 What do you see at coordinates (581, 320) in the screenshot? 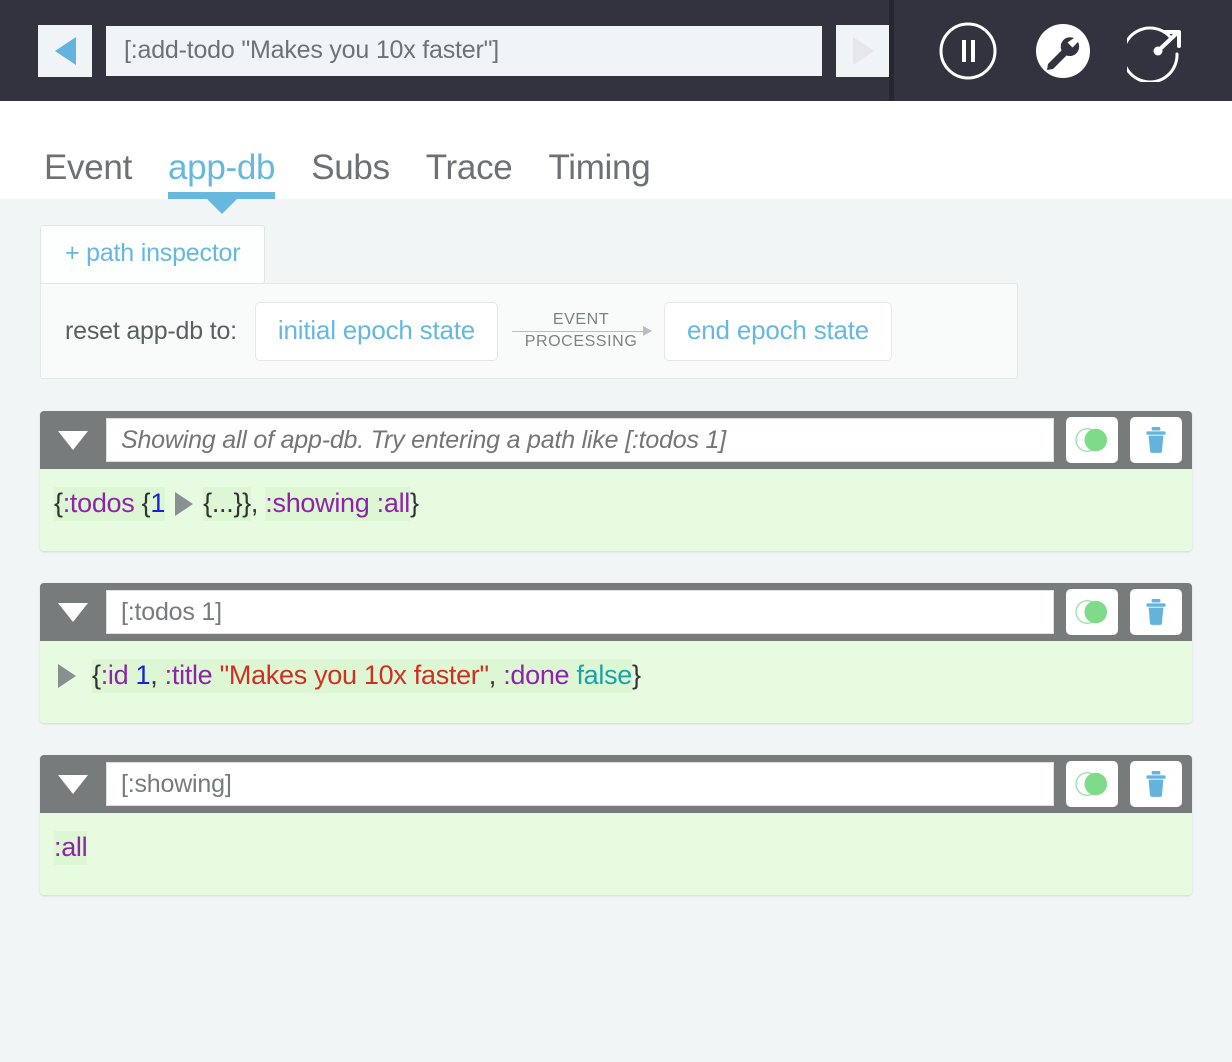
I see `arrow-label-top: EVENT` at bounding box center [581, 320].